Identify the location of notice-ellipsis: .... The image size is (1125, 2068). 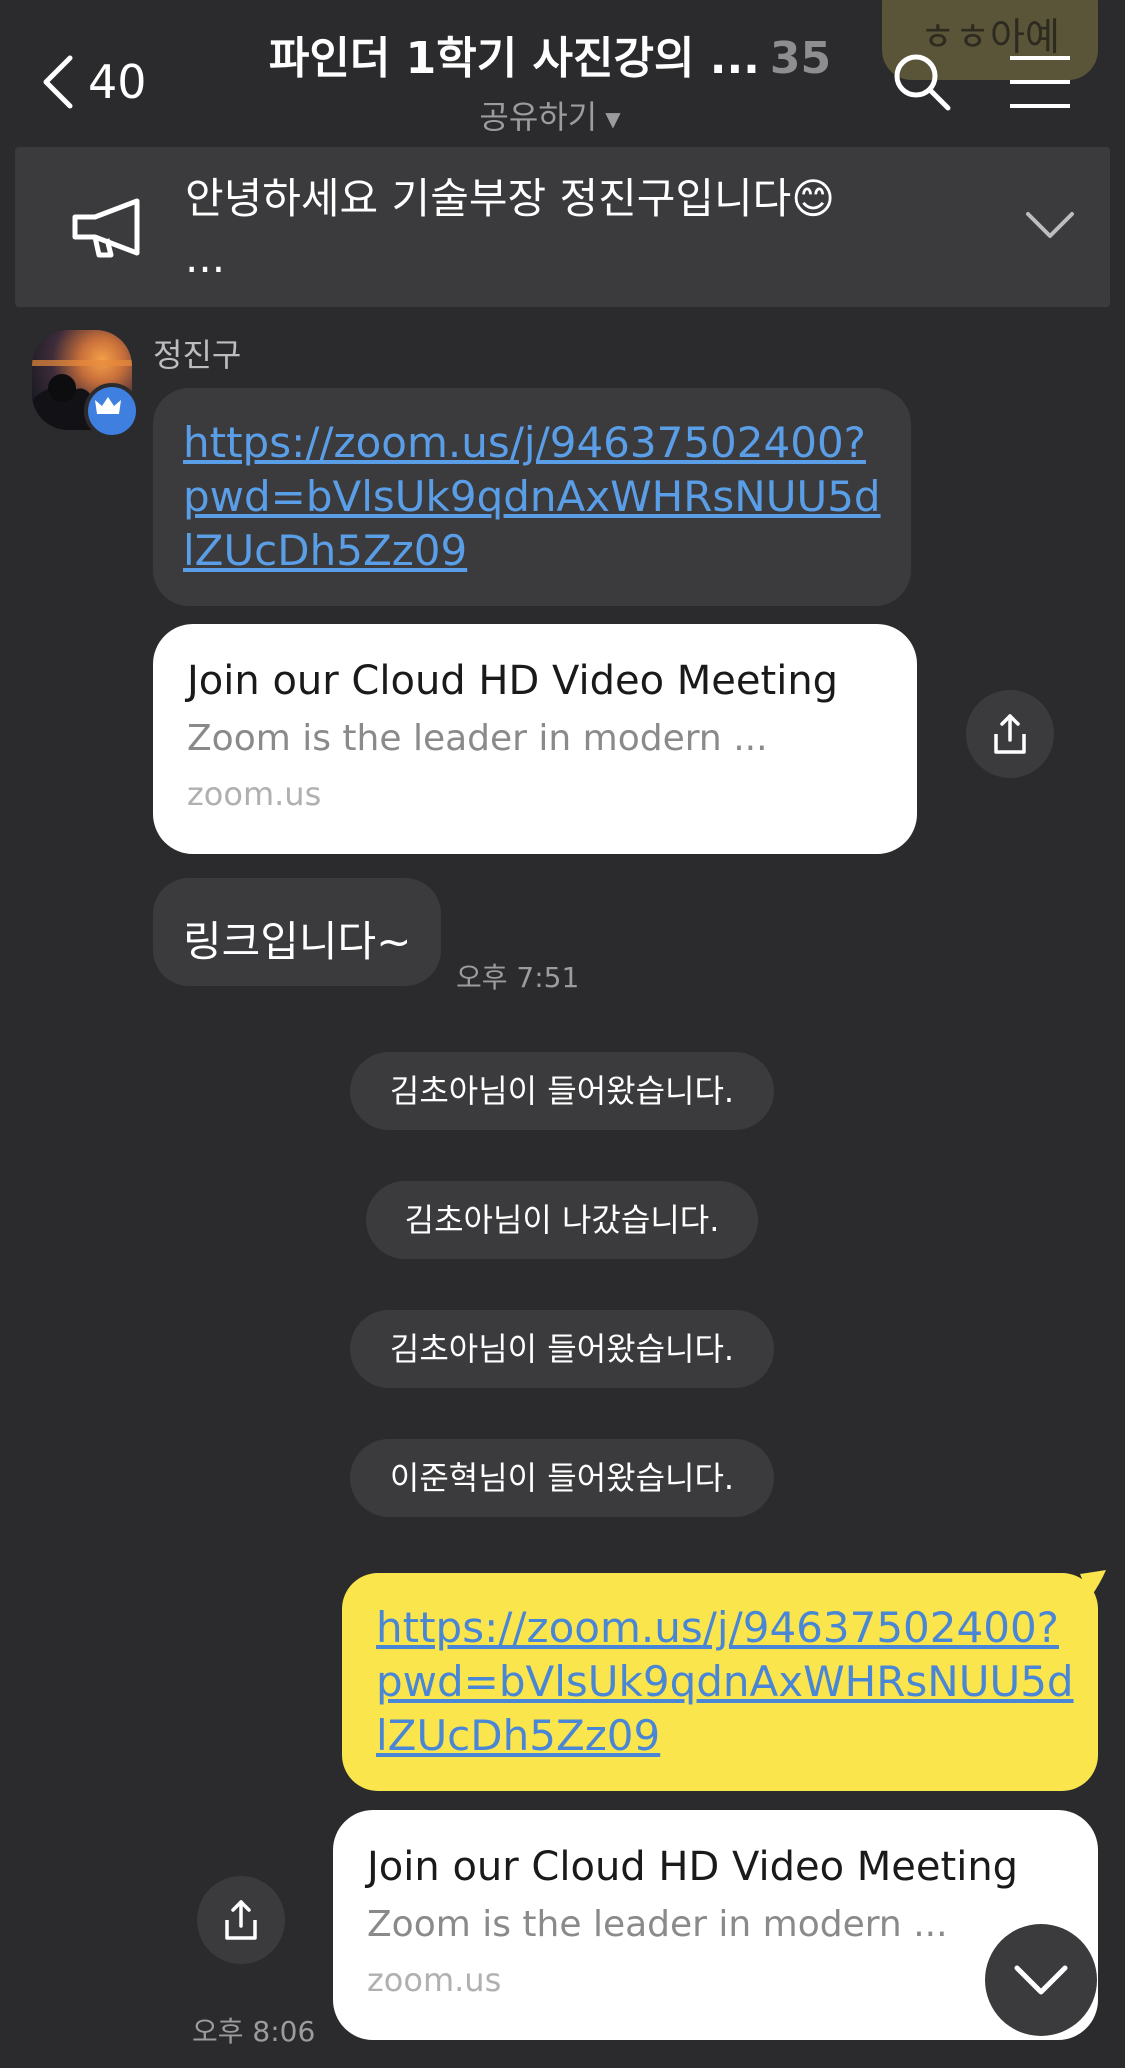
(205, 257).